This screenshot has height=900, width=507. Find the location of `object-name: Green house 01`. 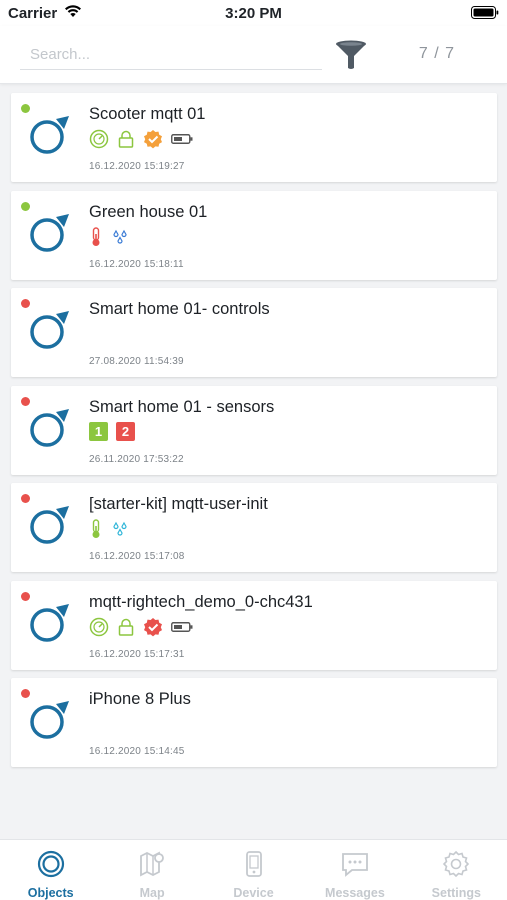

object-name: Green house 01 is located at coordinates (148, 211).